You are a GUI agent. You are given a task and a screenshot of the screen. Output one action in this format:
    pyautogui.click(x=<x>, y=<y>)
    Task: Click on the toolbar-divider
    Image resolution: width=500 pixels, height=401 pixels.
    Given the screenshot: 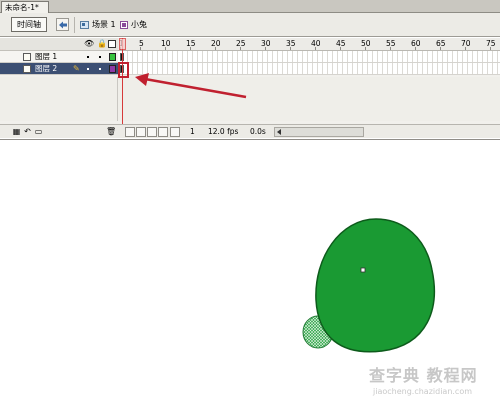 What is the action you would take?
    pyautogui.click(x=74, y=25)
    